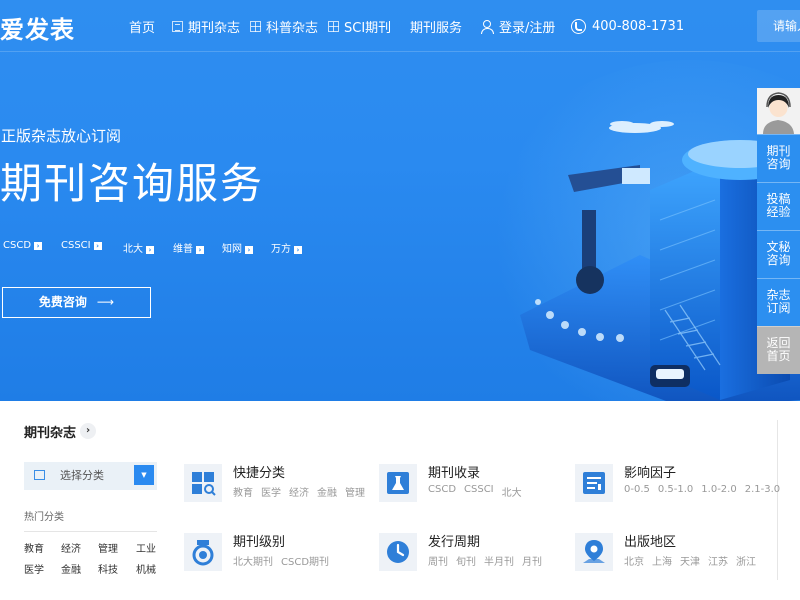  What do you see at coordinates (333, 26) in the screenshot?
I see `grid-icon` at bounding box center [333, 26].